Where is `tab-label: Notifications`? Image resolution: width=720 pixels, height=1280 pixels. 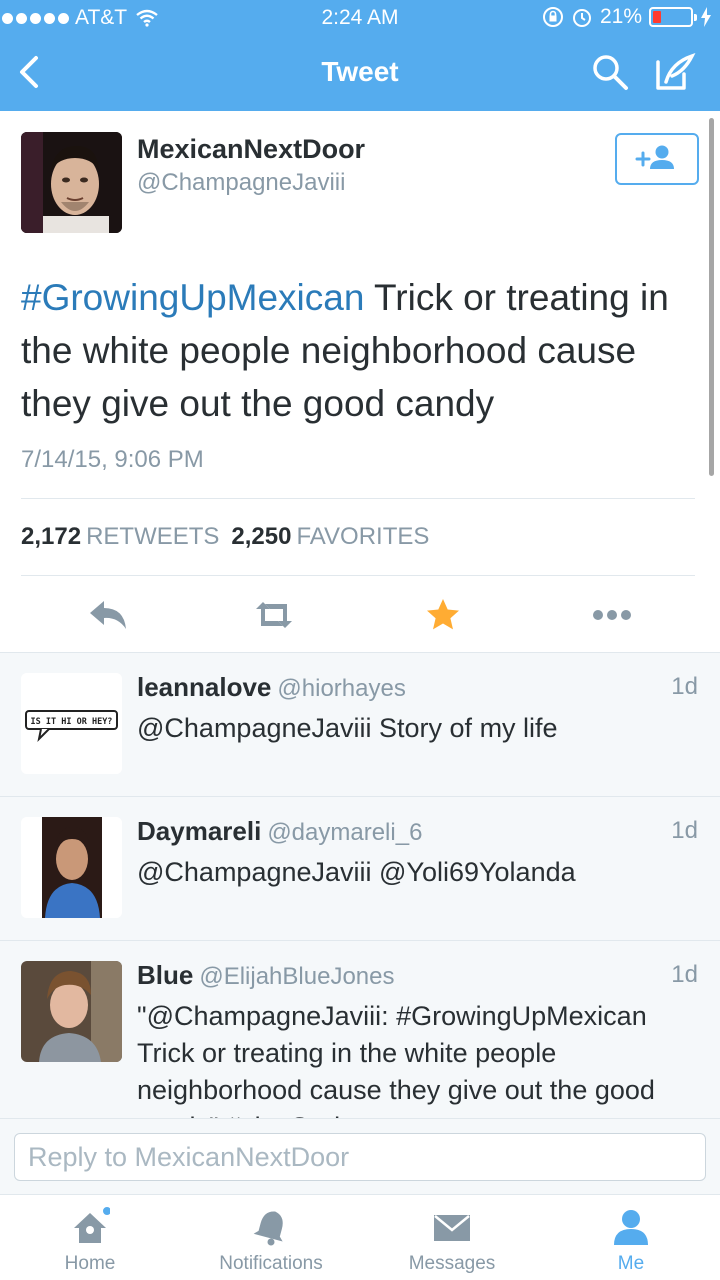 tab-label: Notifications is located at coordinates (271, 1263).